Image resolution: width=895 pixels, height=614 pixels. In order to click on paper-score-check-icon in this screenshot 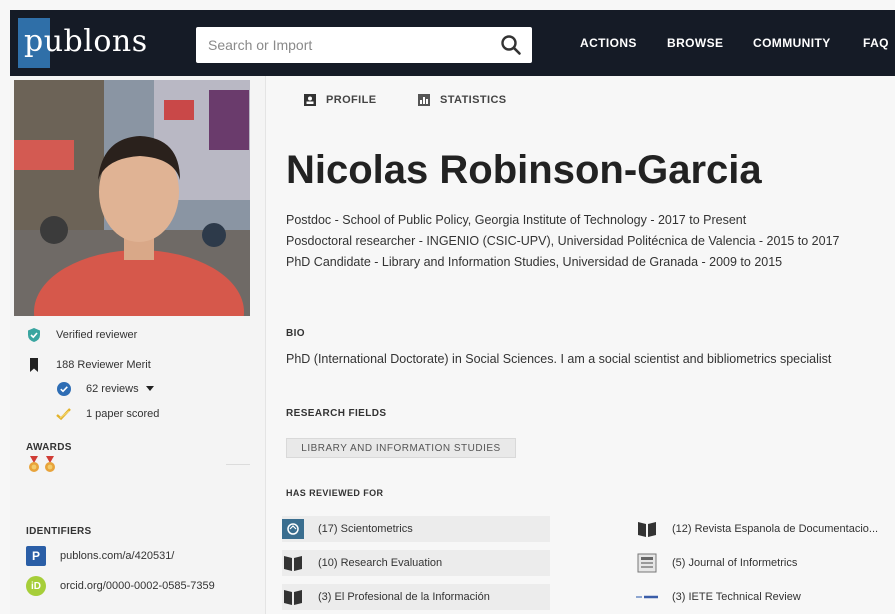, I will do `click(63, 414)`.